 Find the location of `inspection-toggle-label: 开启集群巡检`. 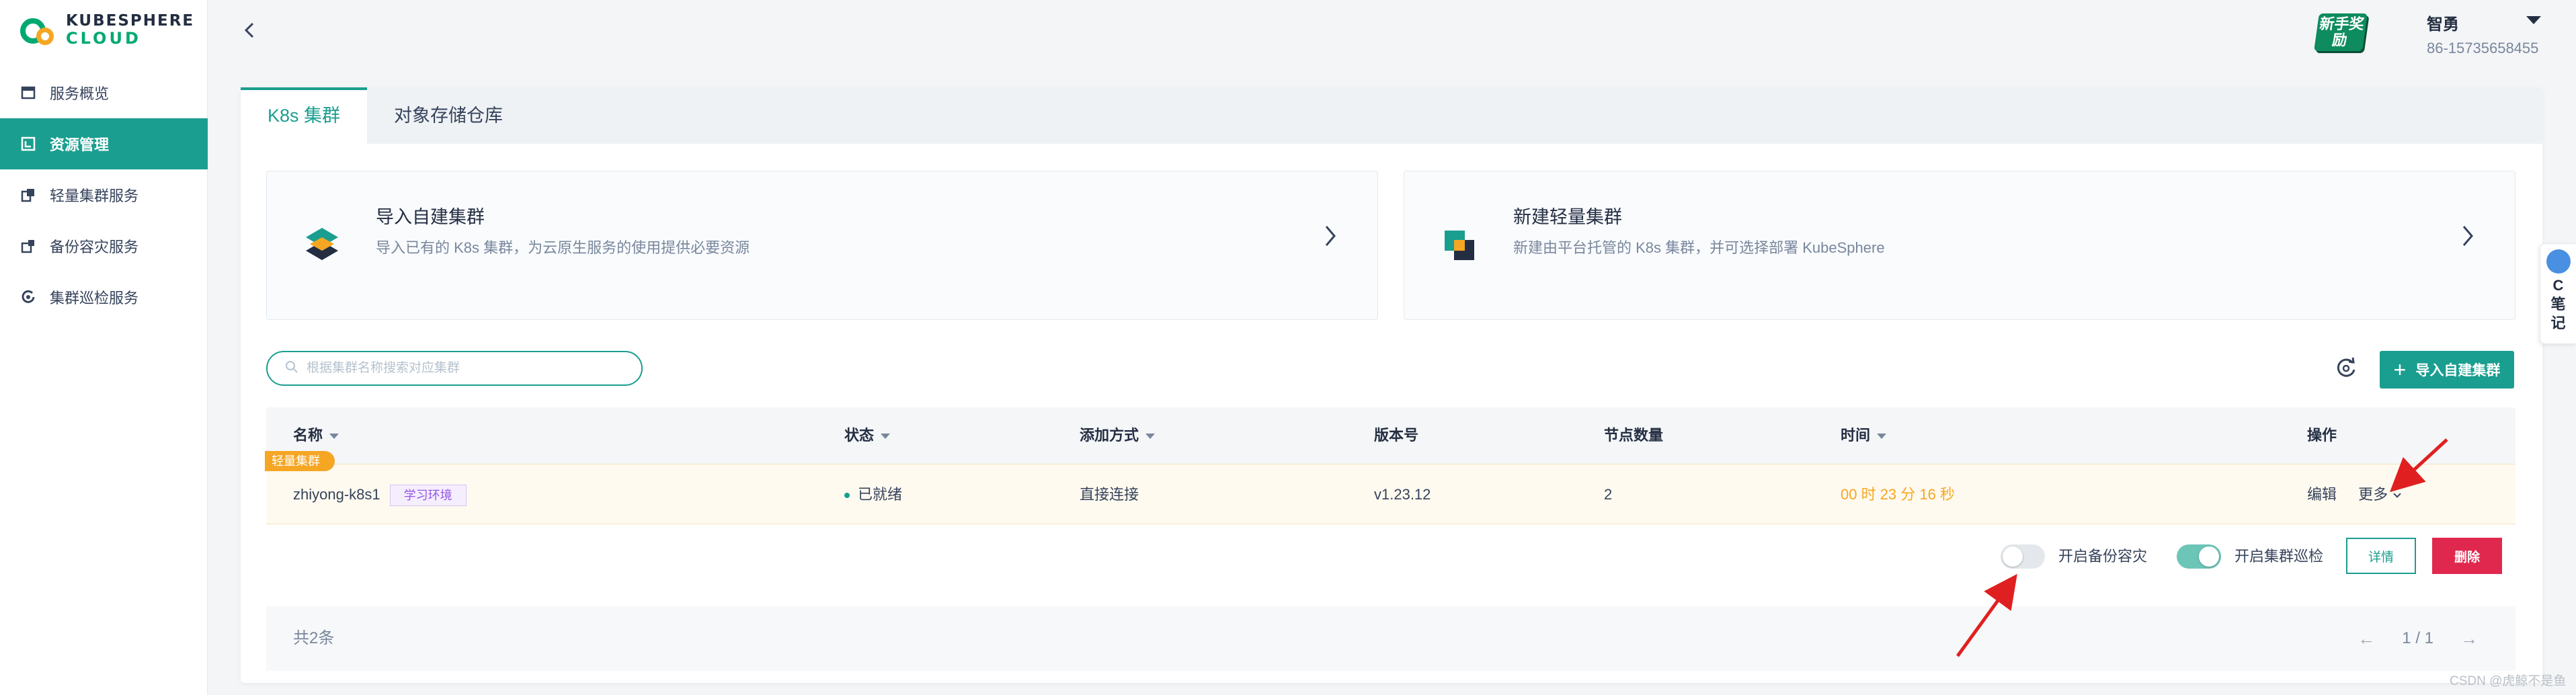

inspection-toggle-label: 开启集群巡检 is located at coordinates (2279, 556).